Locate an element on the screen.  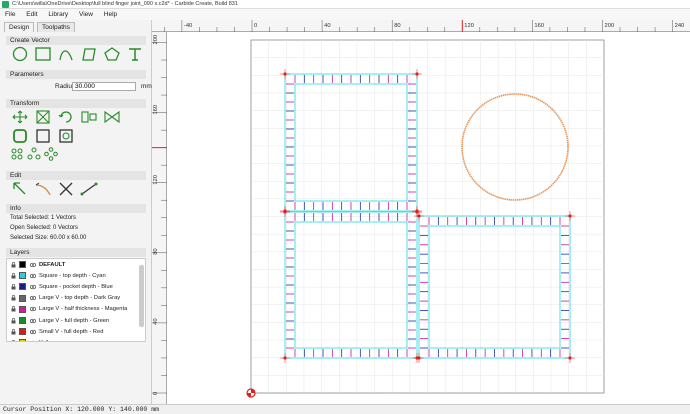
ruler-tick-label: -40 is located at coordinates (188, 26).